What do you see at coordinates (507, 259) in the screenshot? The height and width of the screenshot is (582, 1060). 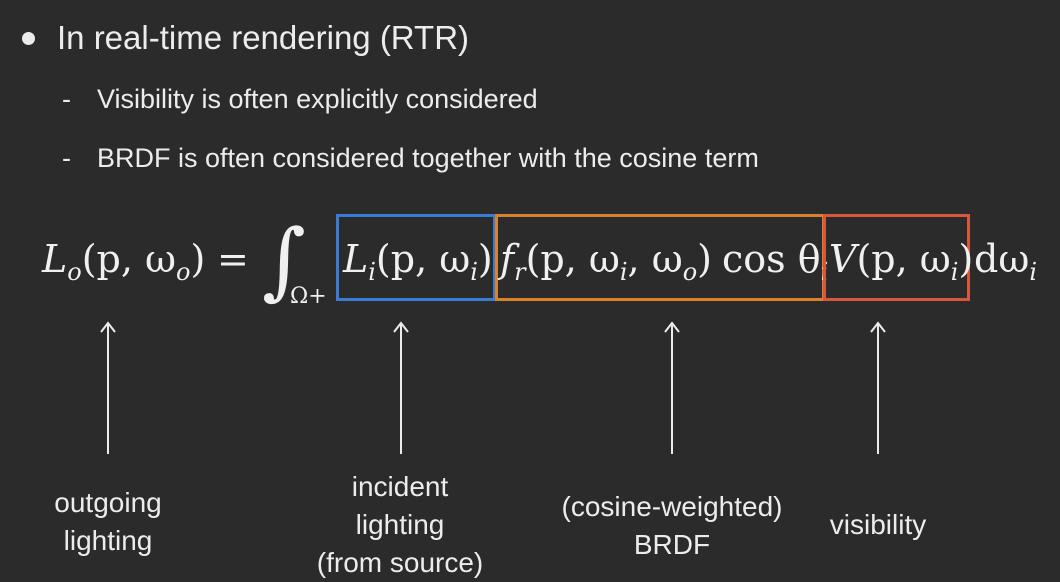 I see `fr-symbol: f` at bounding box center [507, 259].